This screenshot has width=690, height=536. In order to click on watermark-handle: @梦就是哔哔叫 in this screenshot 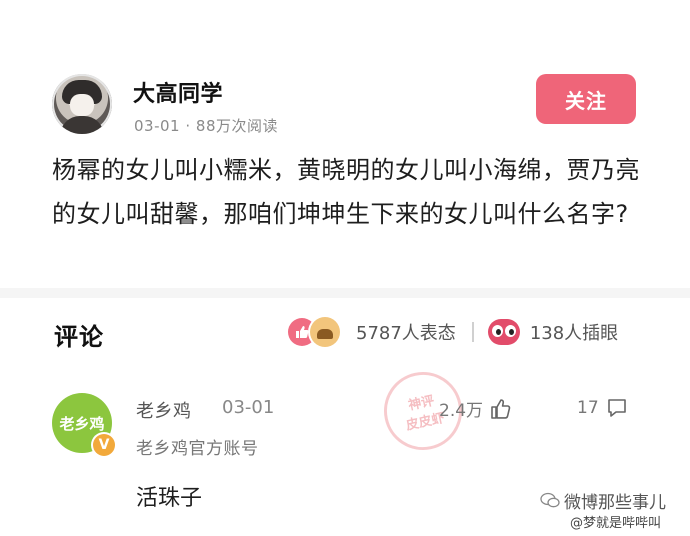, I will do `click(616, 523)`.